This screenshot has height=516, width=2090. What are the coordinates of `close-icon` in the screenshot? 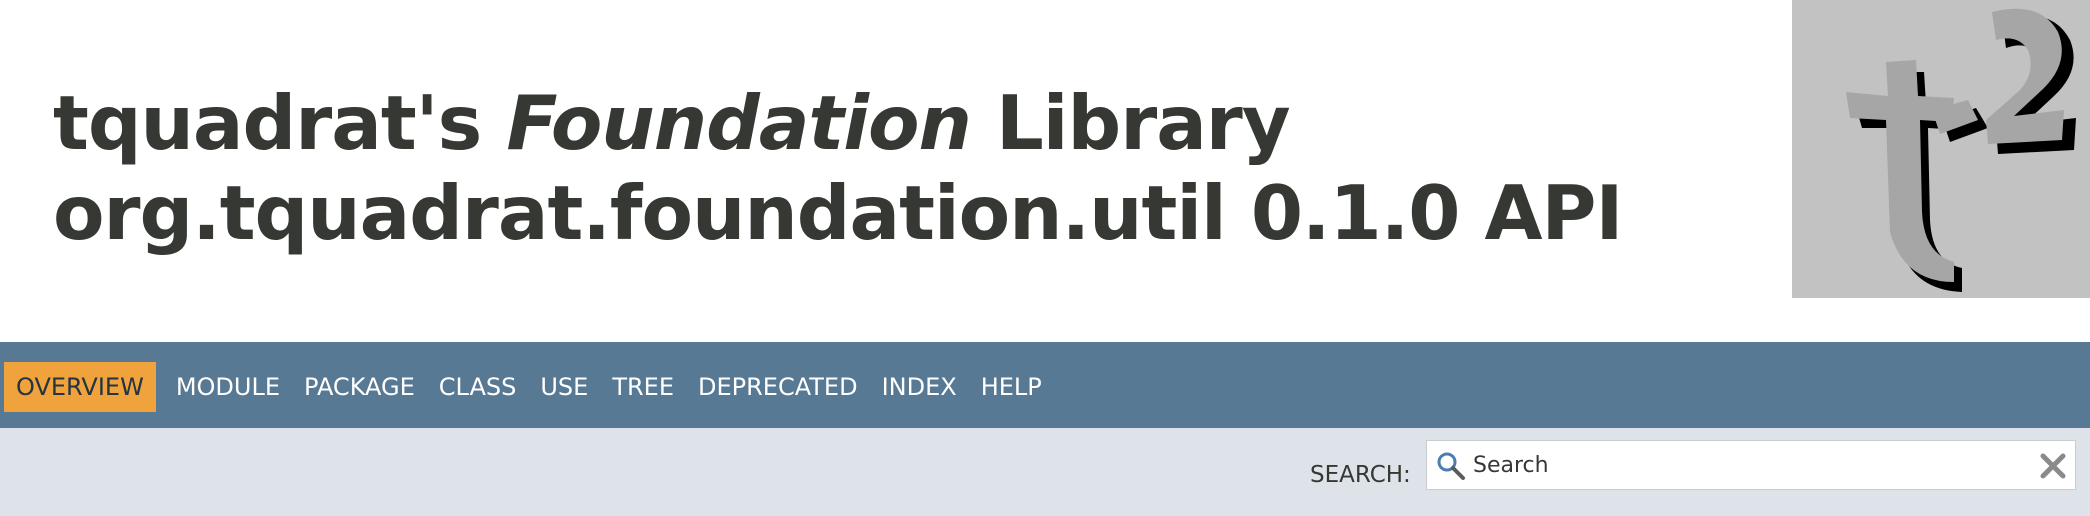 It's located at (2053, 466).